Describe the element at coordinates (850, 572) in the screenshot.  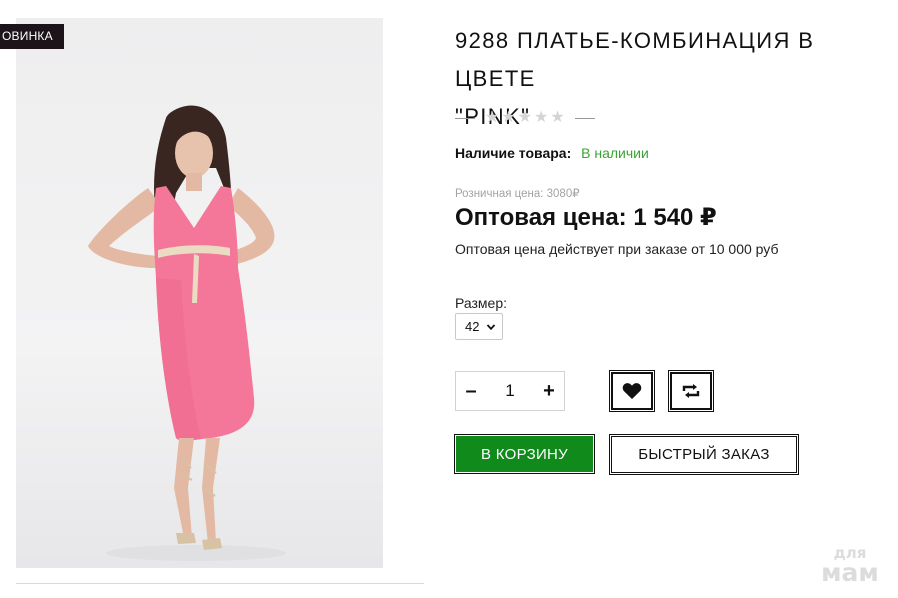
I see `watermark-line2: мам` at that location.